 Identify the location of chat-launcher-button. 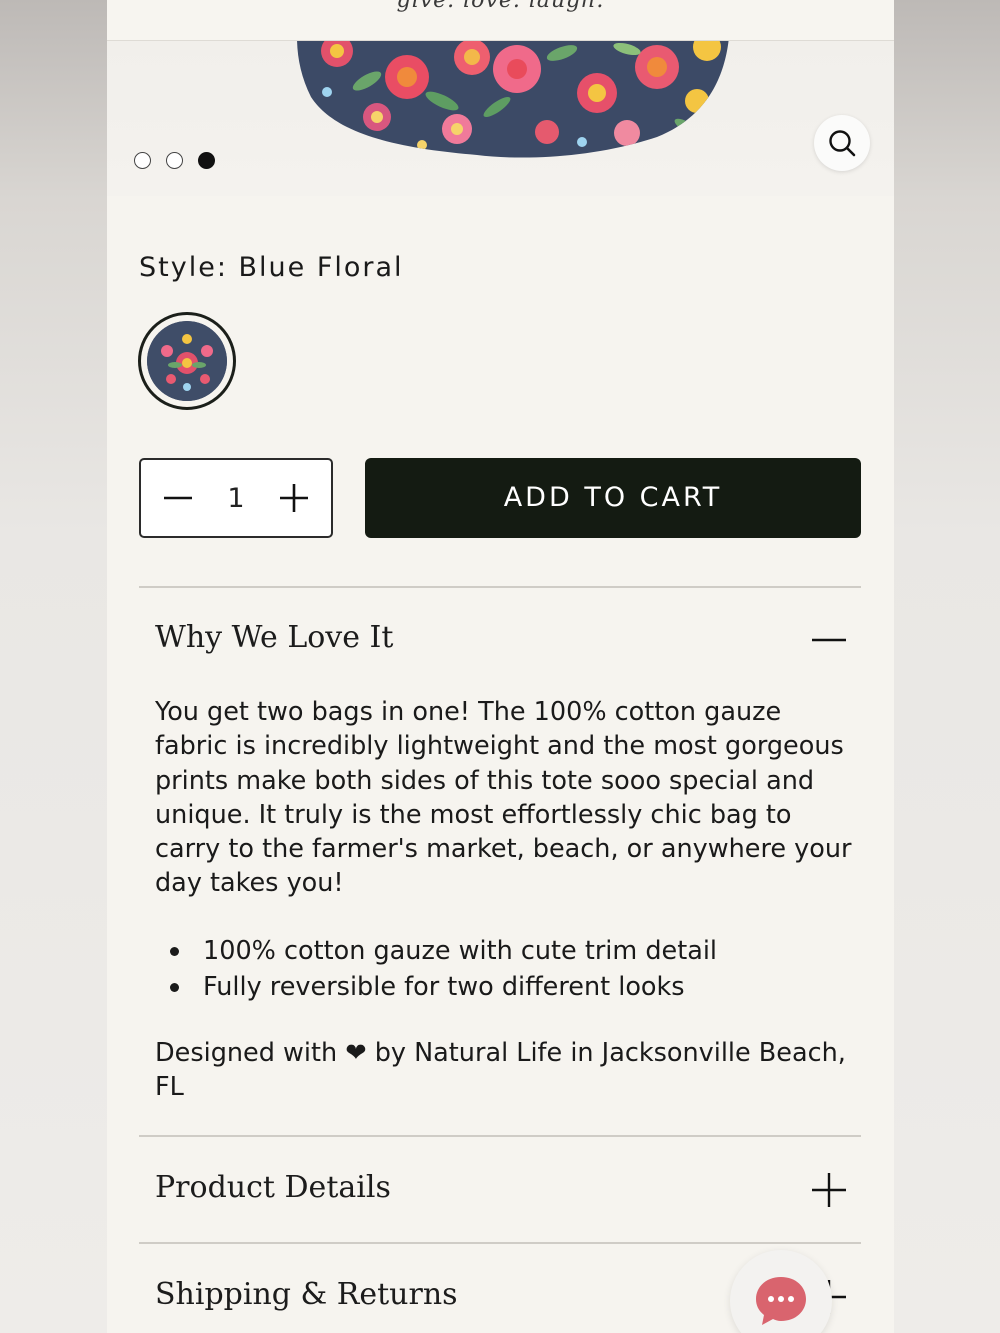
(781, 1291).